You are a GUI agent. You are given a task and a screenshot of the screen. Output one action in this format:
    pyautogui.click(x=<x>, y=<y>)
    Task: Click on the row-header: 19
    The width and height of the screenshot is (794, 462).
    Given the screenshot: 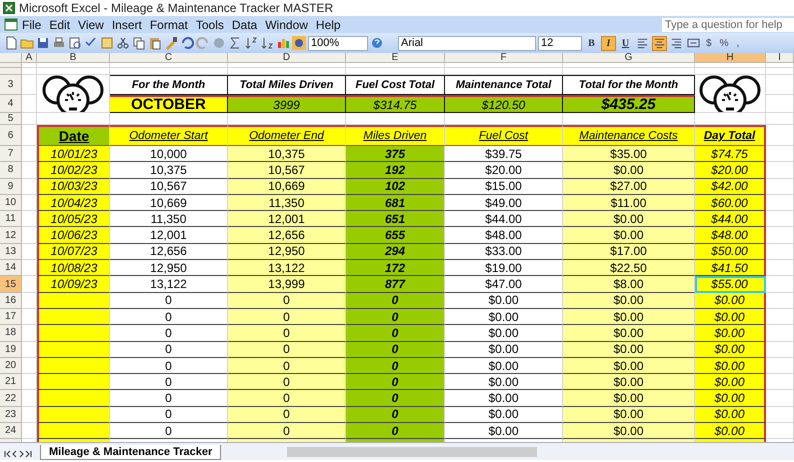 What is the action you would take?
    pyautogui.click(x=11, y=350)
    